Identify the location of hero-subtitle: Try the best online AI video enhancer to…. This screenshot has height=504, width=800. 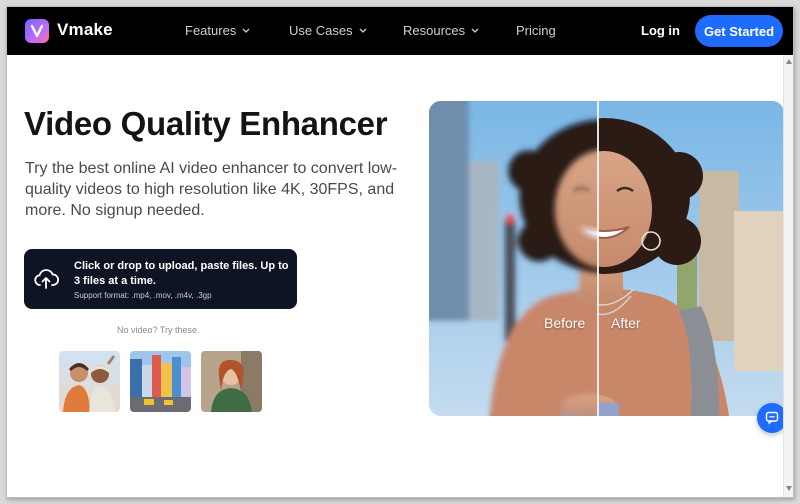
(211, 189).